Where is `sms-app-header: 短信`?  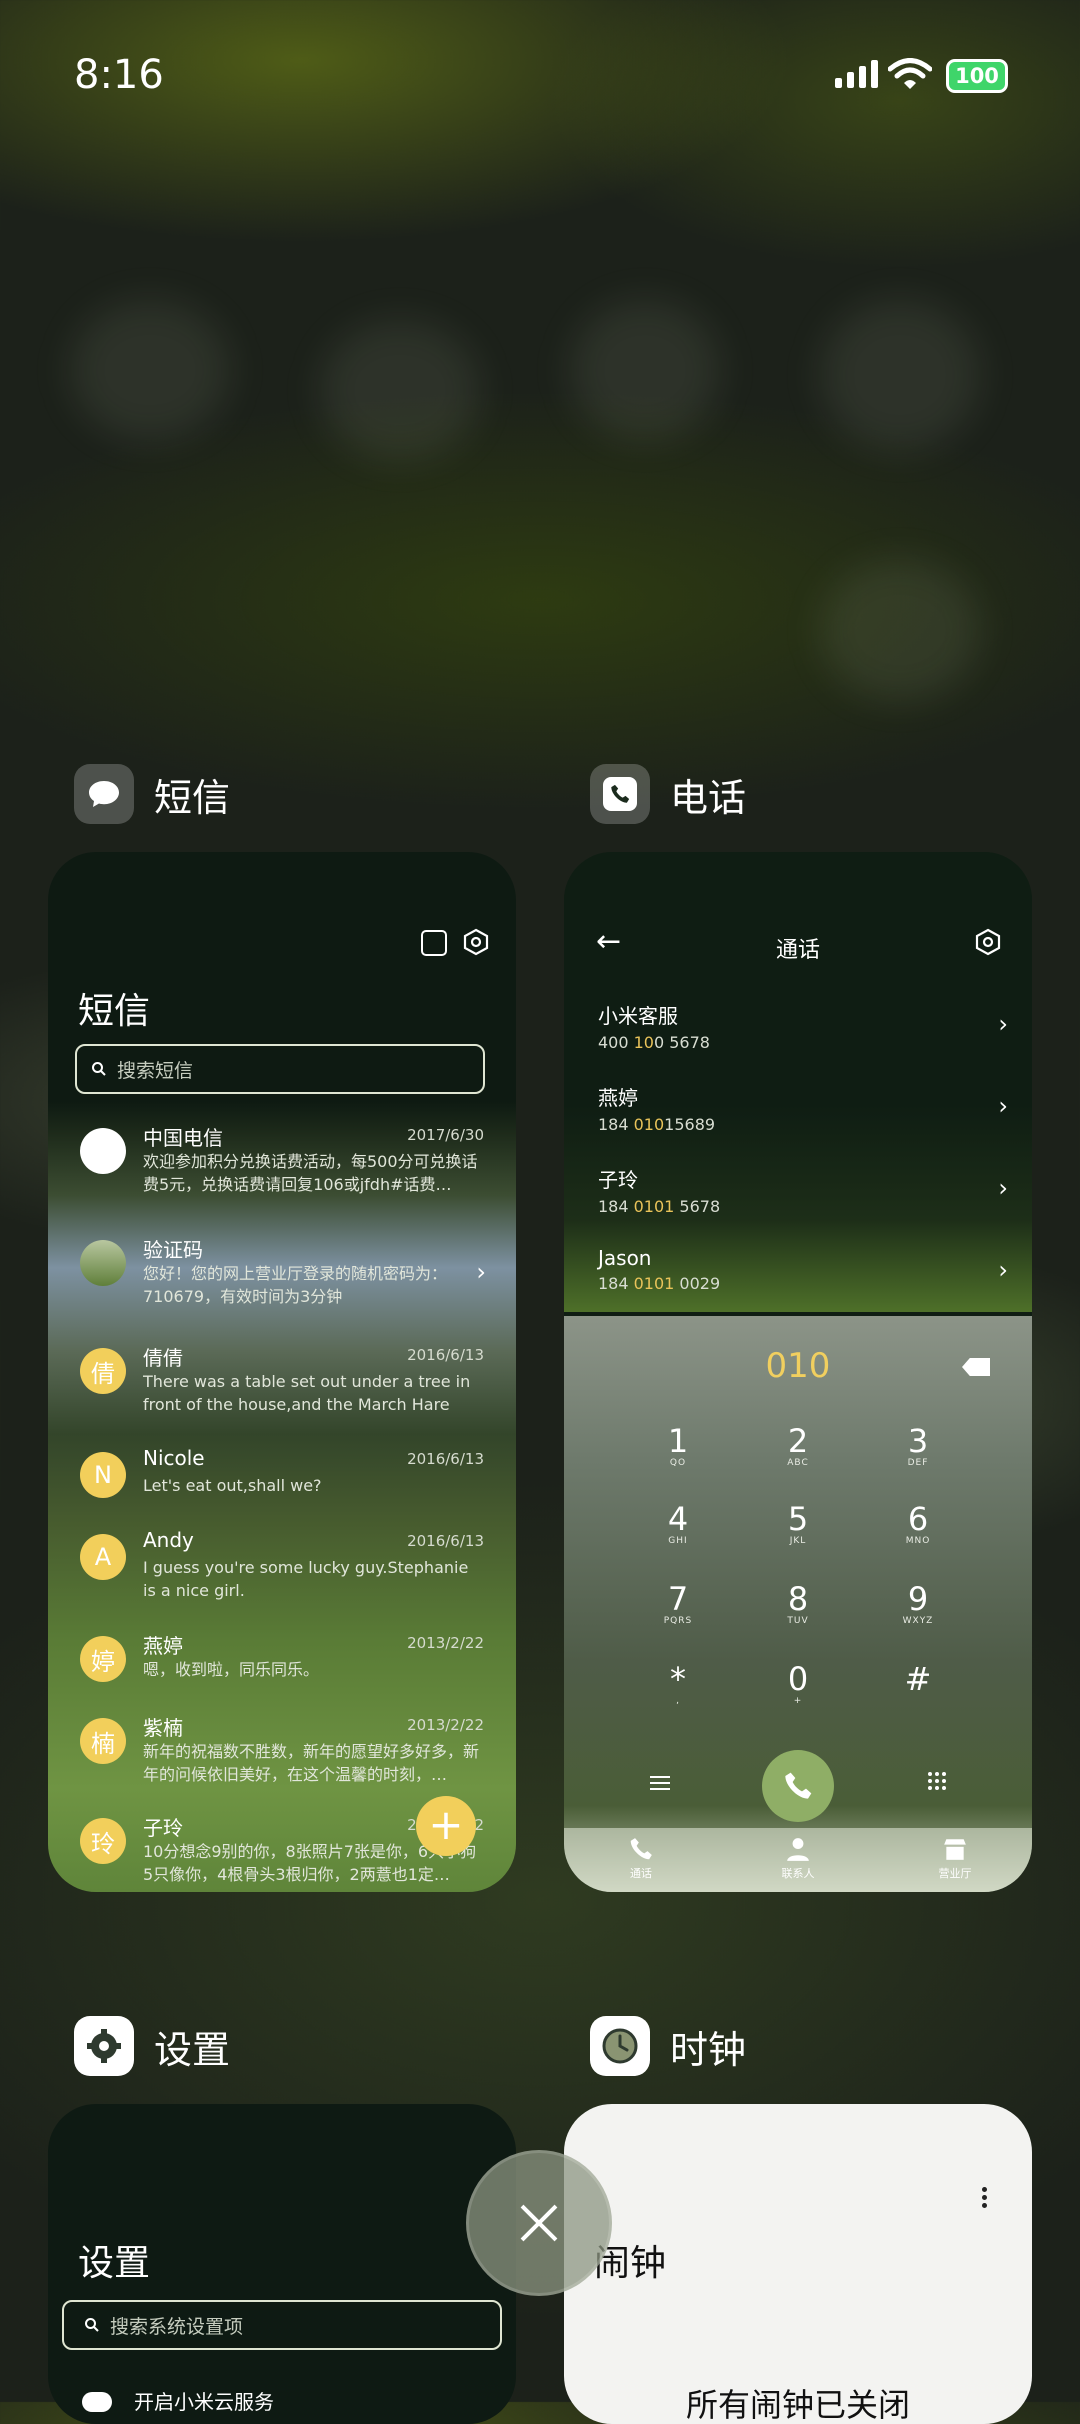
sms-app-header: 短信 is located at coordinates (152, 794).